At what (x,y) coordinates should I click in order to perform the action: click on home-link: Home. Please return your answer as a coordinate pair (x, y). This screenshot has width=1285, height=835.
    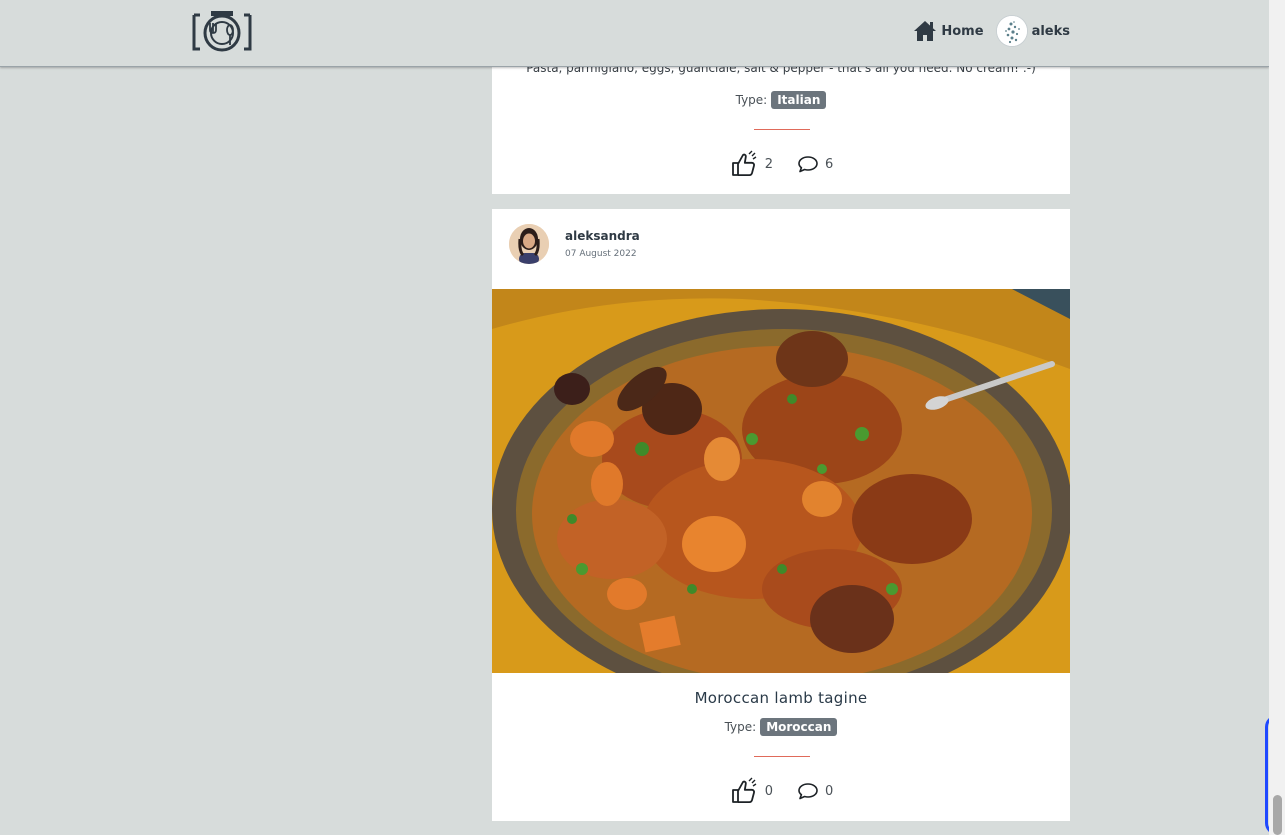
    Looking at the image, I should click on (948, 31).